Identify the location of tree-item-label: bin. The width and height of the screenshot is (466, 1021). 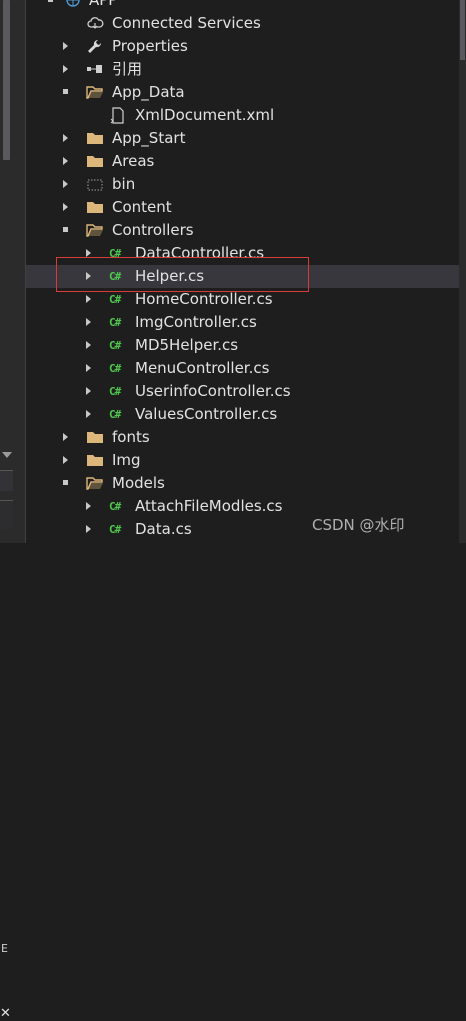
(124, 184).